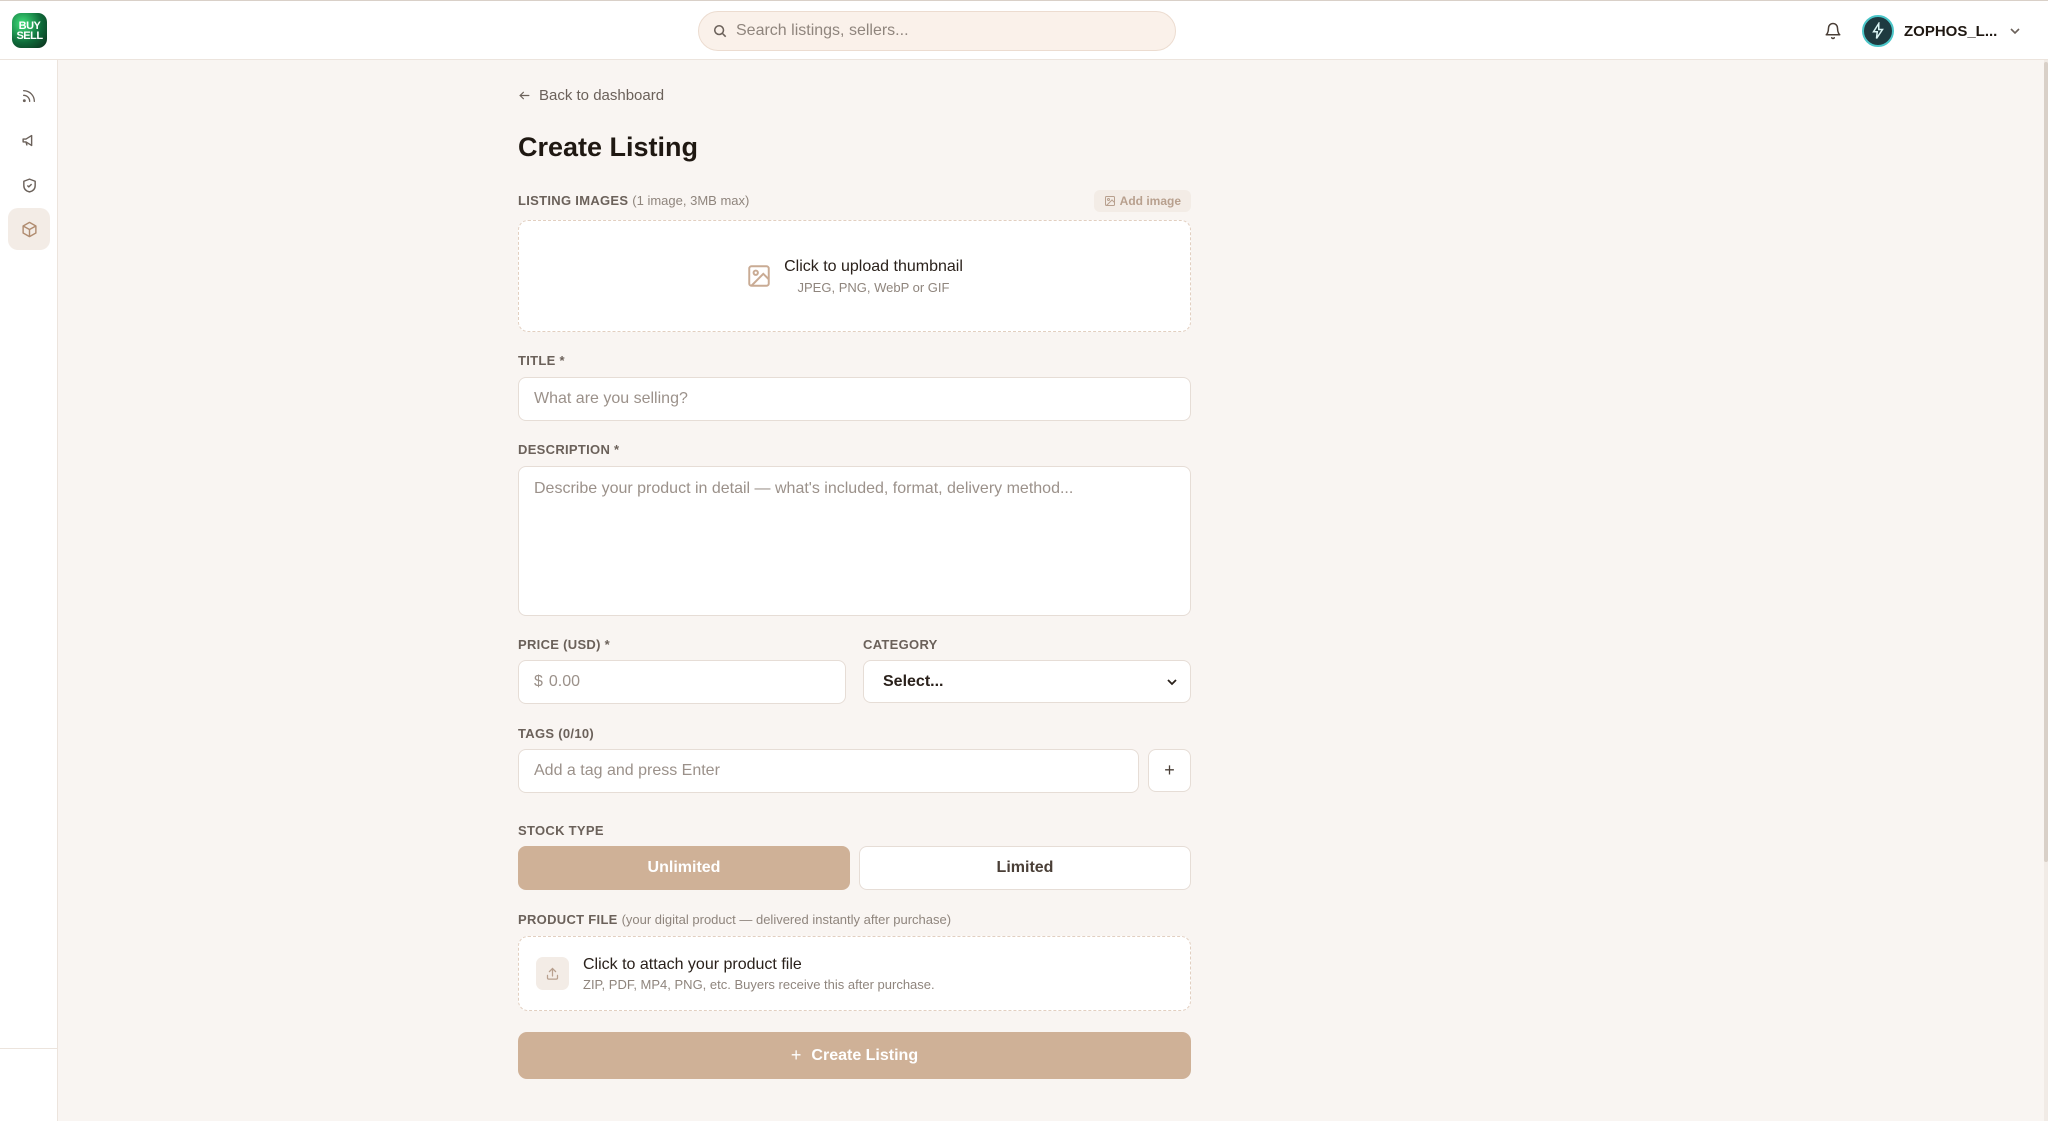 The image size is (2048, 1121). I want to click on upload-title: Click to upload thumbnail, so click(873, 266).